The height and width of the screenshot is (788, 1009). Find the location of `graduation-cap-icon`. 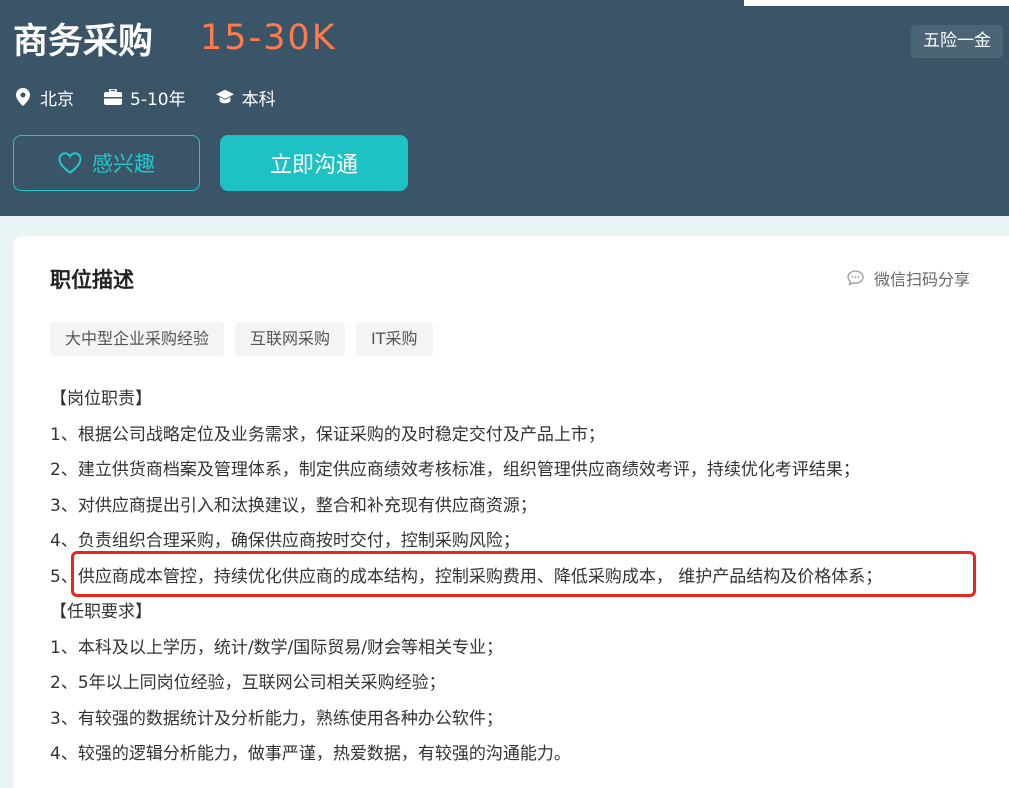

graduation-cap-icon is located at coordinates (224, 97).